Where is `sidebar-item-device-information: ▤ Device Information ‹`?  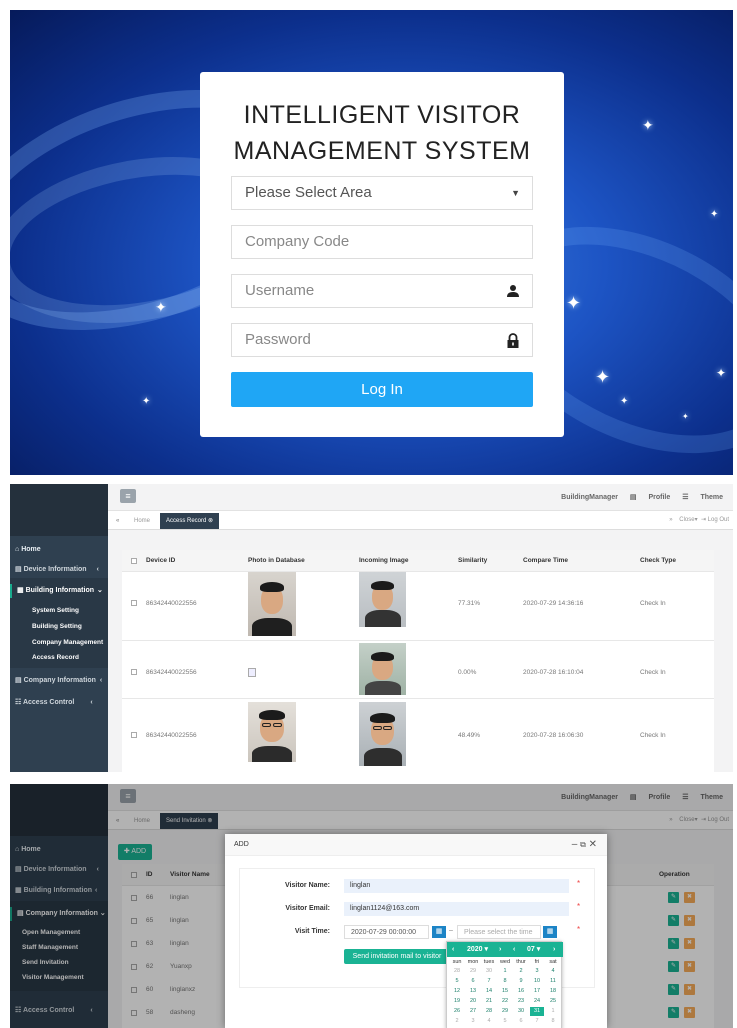
sidebar-item-device-information: ▤ Device Information ‹ is located at coordinates (59, 570).